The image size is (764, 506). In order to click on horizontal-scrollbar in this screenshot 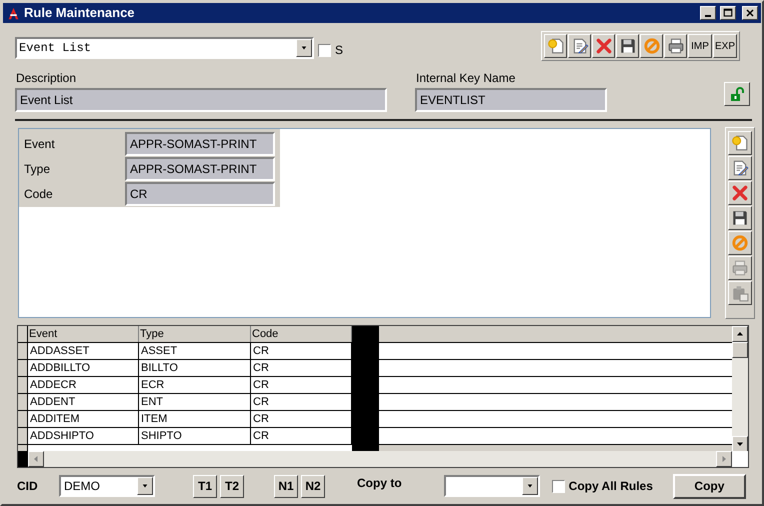, I will do `click(375, 459)`.